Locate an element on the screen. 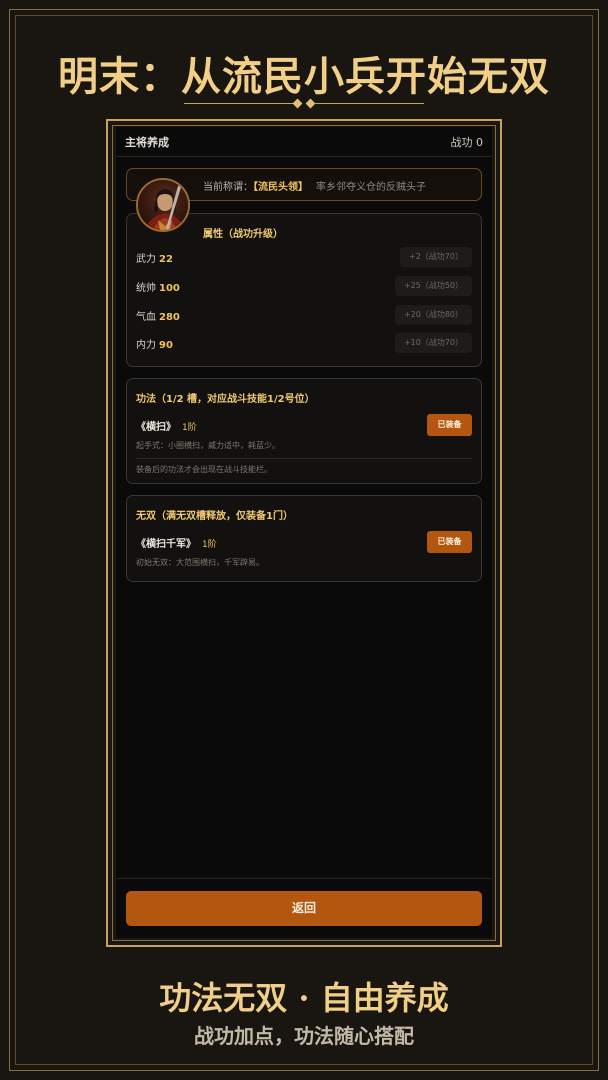  gongfa-skill: 《横扫》 1阶 is located at coordinates (166, 425).